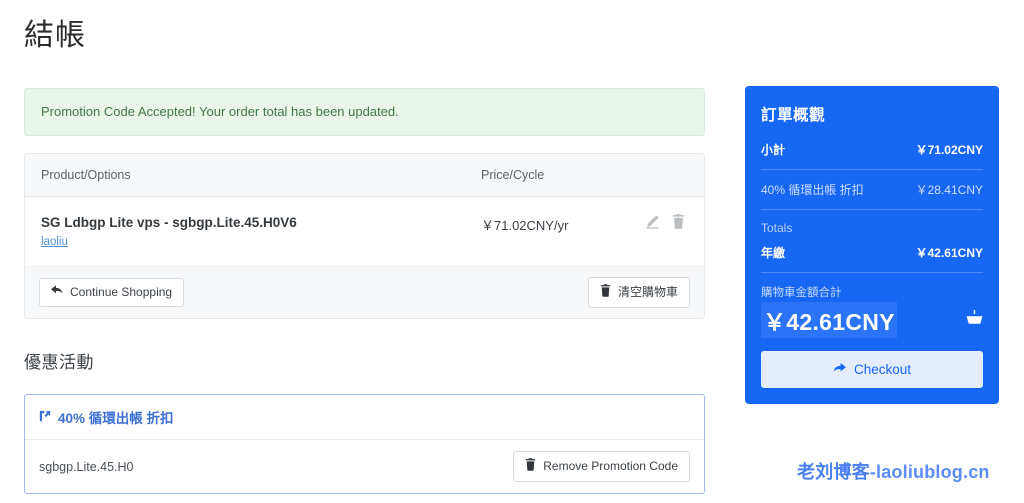  What do you see at coordinates (59, 362) in the screenshot?
I see `promotions-section-title: 優惠活動` at bounding box center [59, 362].